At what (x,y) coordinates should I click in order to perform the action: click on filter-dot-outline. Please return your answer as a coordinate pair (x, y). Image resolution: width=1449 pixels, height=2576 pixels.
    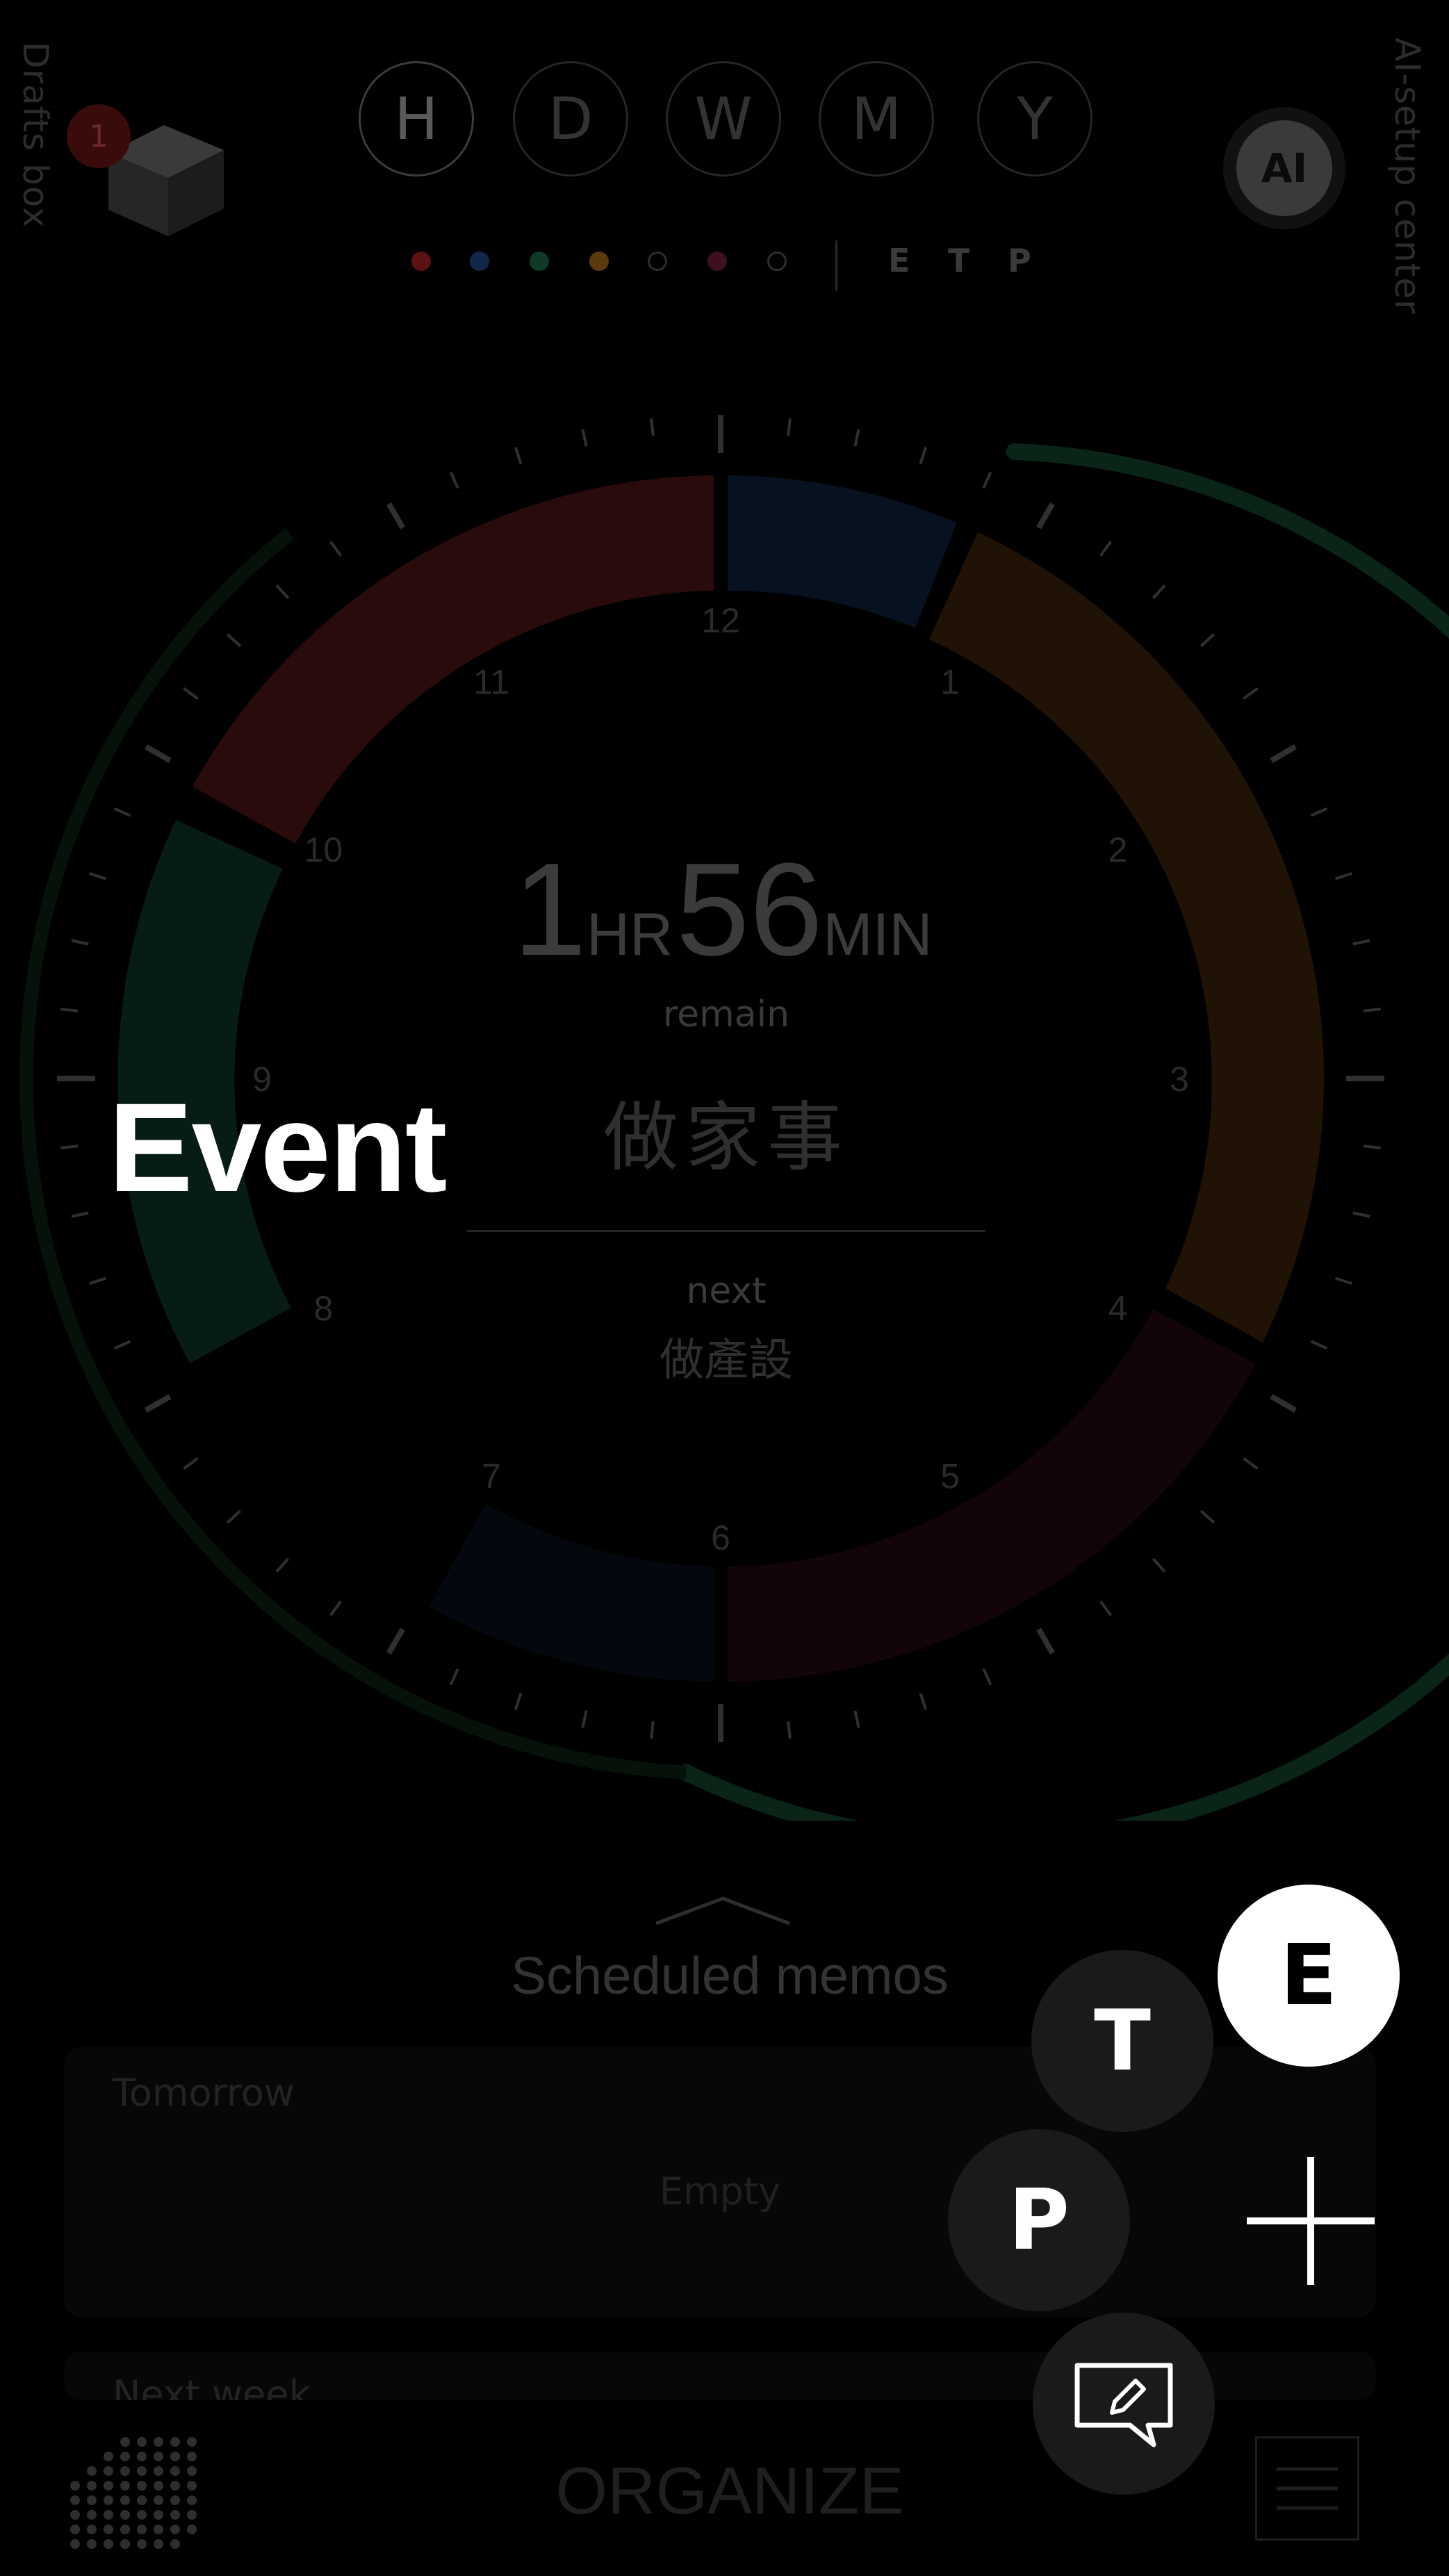
    Looking at the image, I should click on (777, 261).